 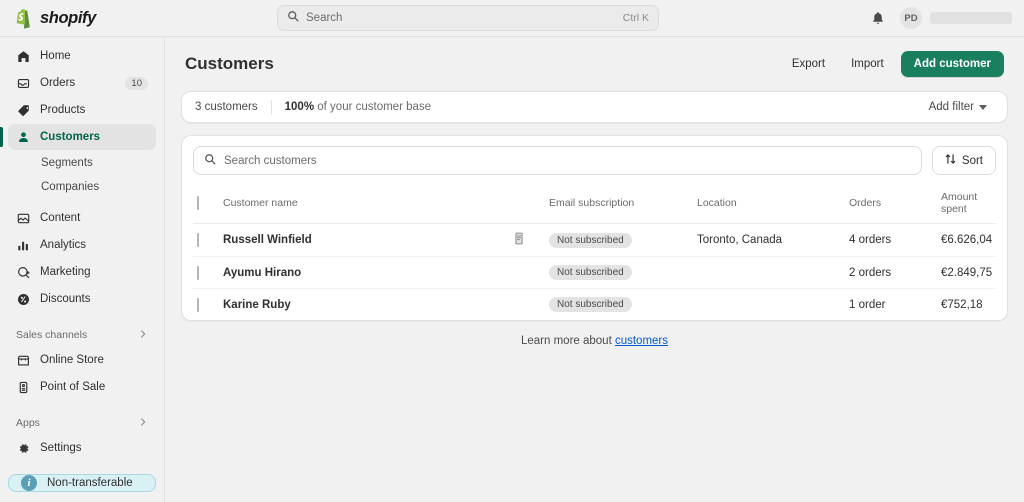 I want to click on sidebar-section-sales-channels: Sales channels, so click(x=82, y=335).